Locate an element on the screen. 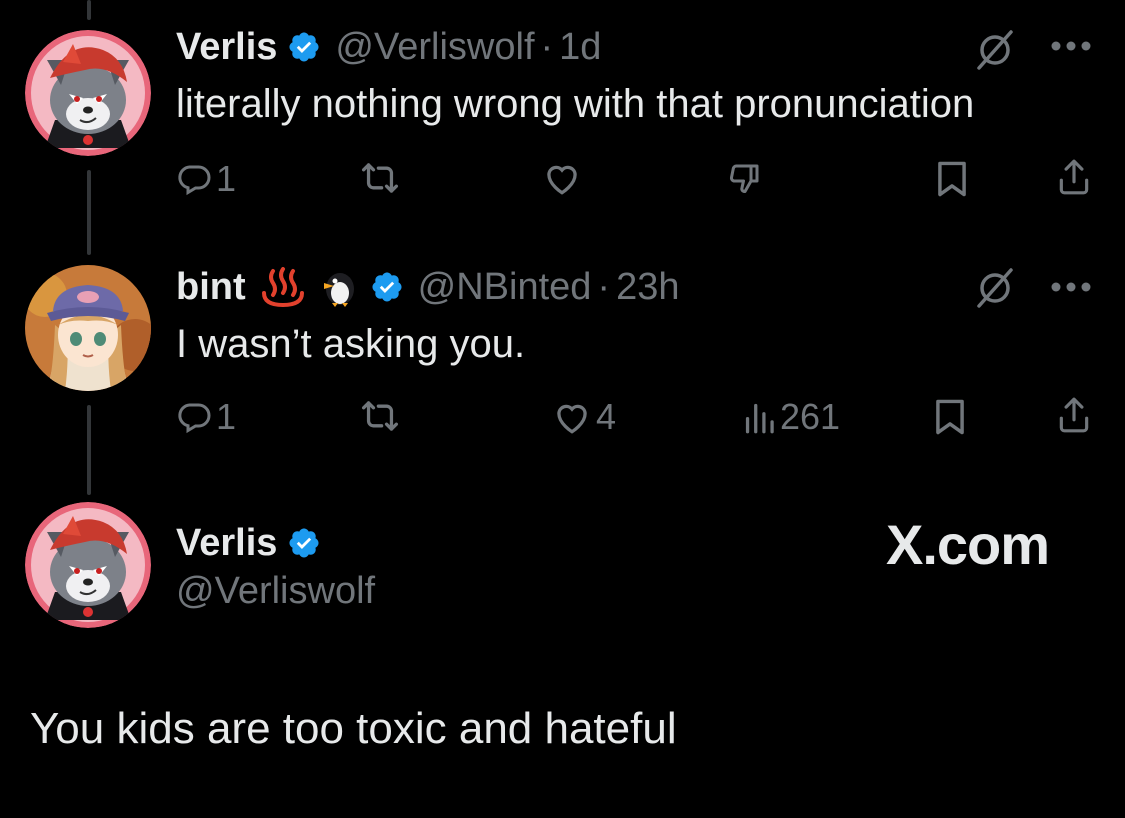 The width and height of the screenshot is (1125, 818). dislike-button is located at coordinates (745, 178).